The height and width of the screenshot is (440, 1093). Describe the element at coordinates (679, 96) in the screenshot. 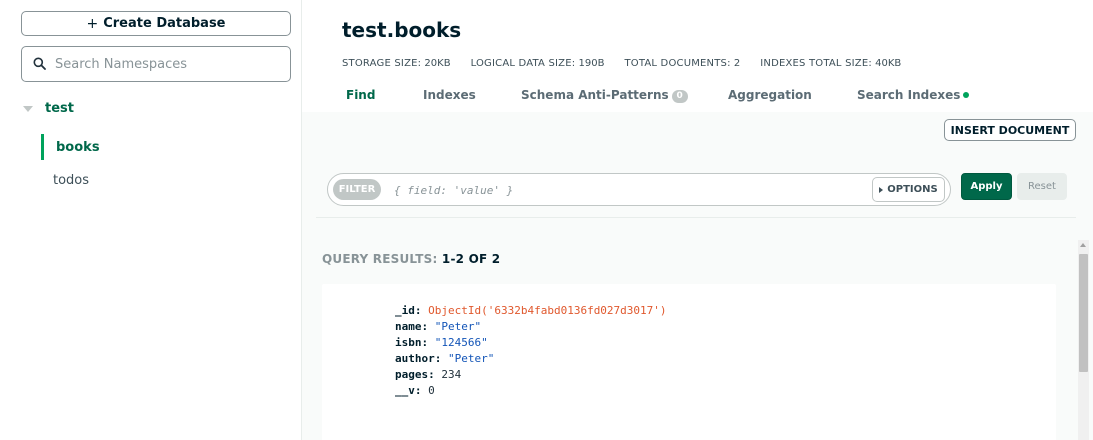

I see `count-badge: 0` at that location.